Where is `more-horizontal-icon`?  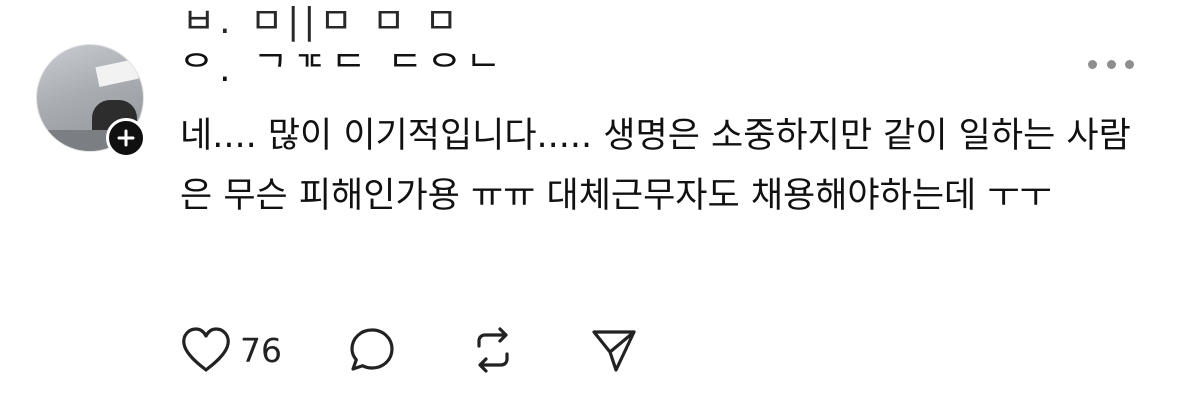
more-horizontal-icon is located at coordinates (1092, 64).